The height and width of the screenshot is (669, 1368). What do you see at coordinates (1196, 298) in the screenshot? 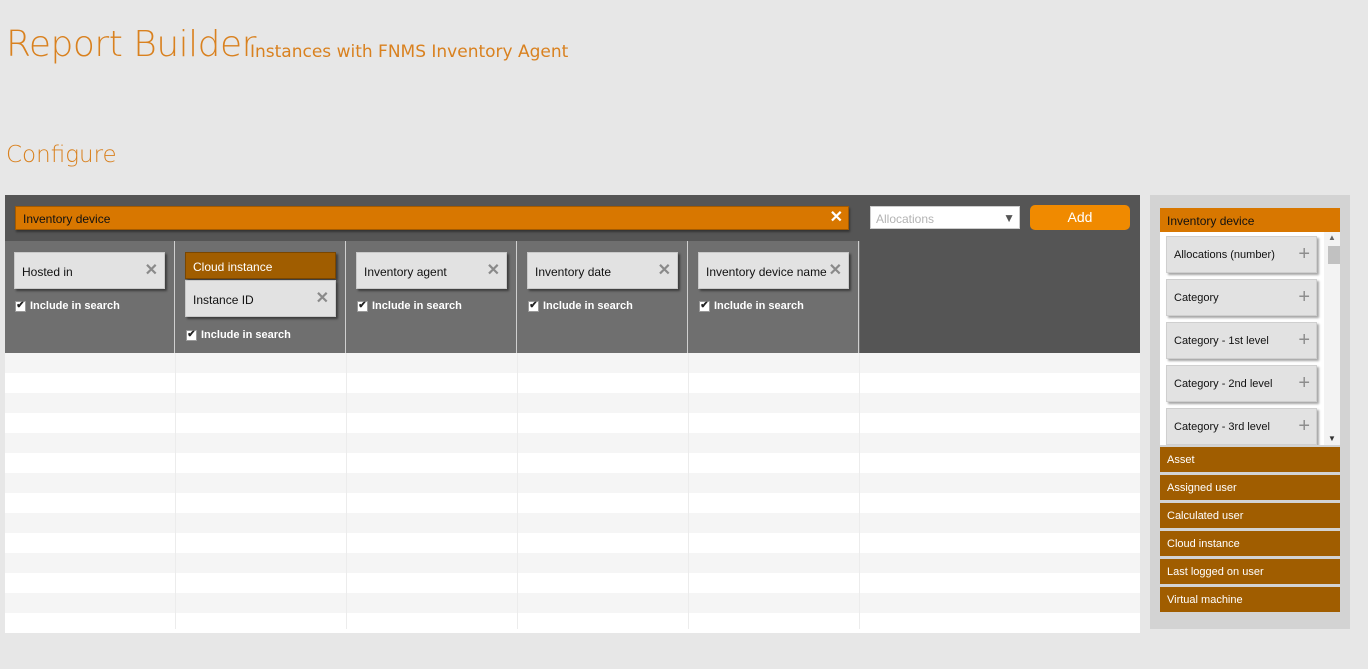
I see `property-label: Category` at bounding box center [1196, 298].